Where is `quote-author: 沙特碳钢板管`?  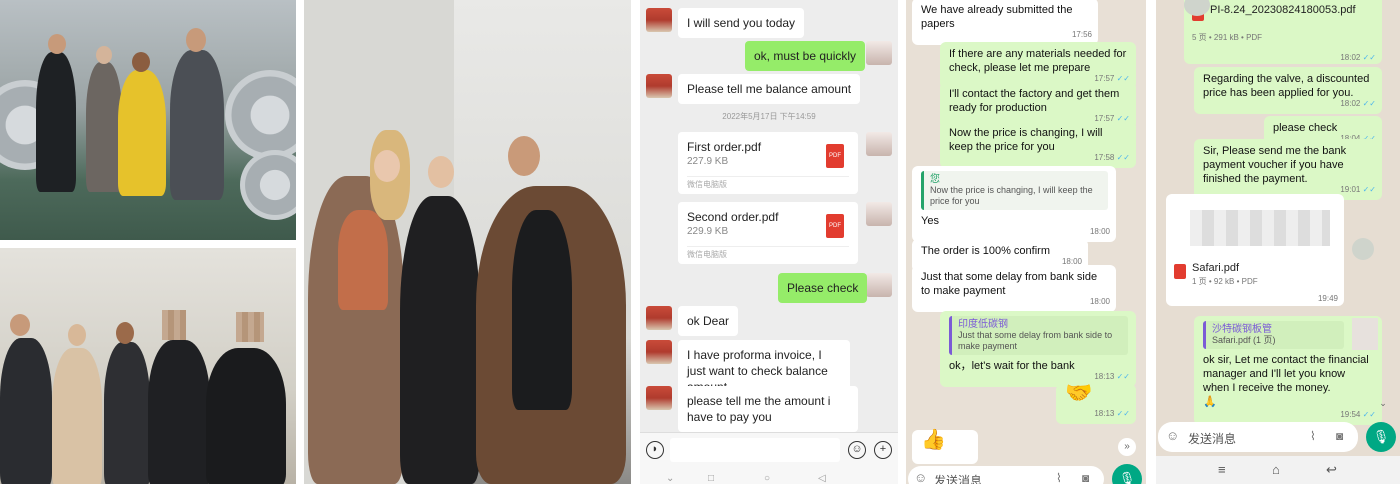 quote-author: 沙特碳钢板管 is located at coordinates (1242, 329).